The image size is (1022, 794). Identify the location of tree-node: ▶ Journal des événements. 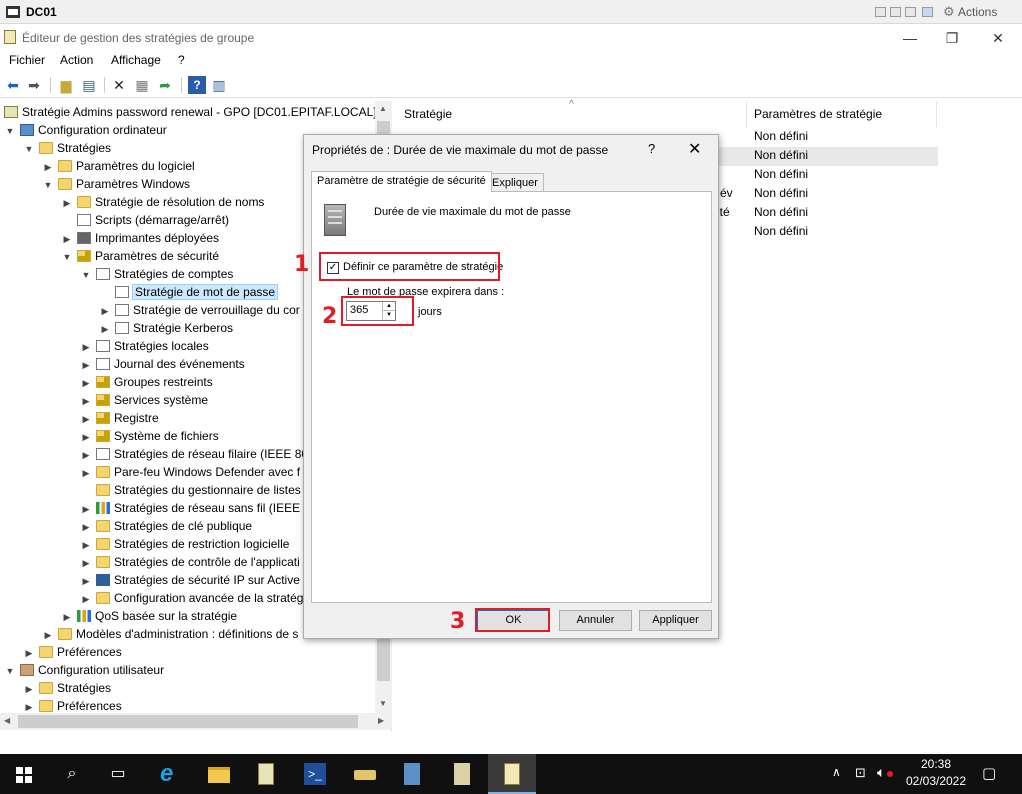
(162, 364).